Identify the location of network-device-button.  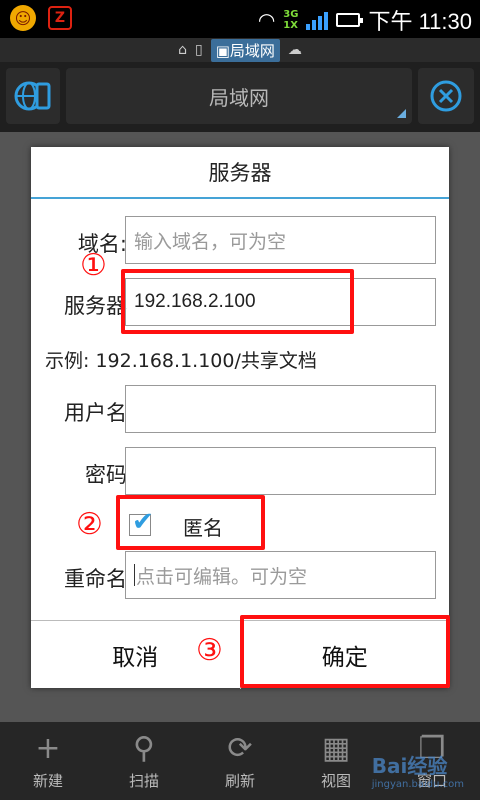
(33, 96).